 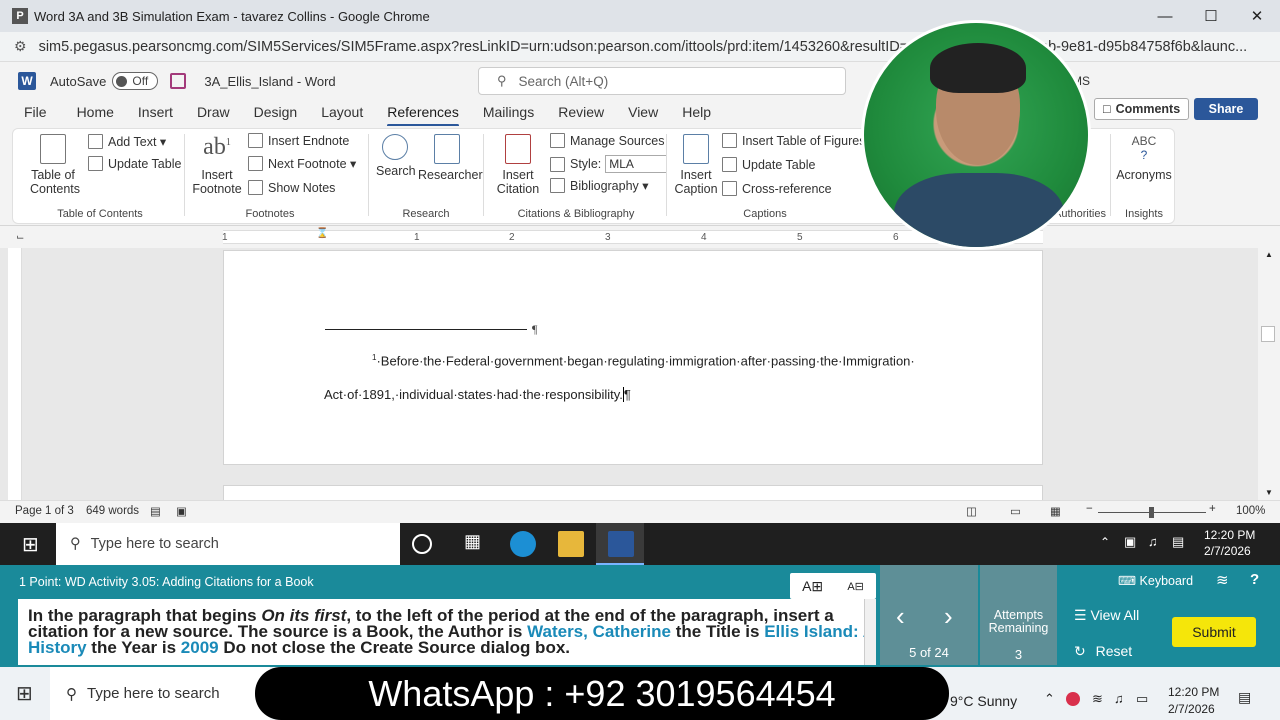 What do you see at coordinates (217, 165) in the screenshot?
I see `insert-footnote-button: ab1 Insert Footnote` at bounding box center [217, 165].